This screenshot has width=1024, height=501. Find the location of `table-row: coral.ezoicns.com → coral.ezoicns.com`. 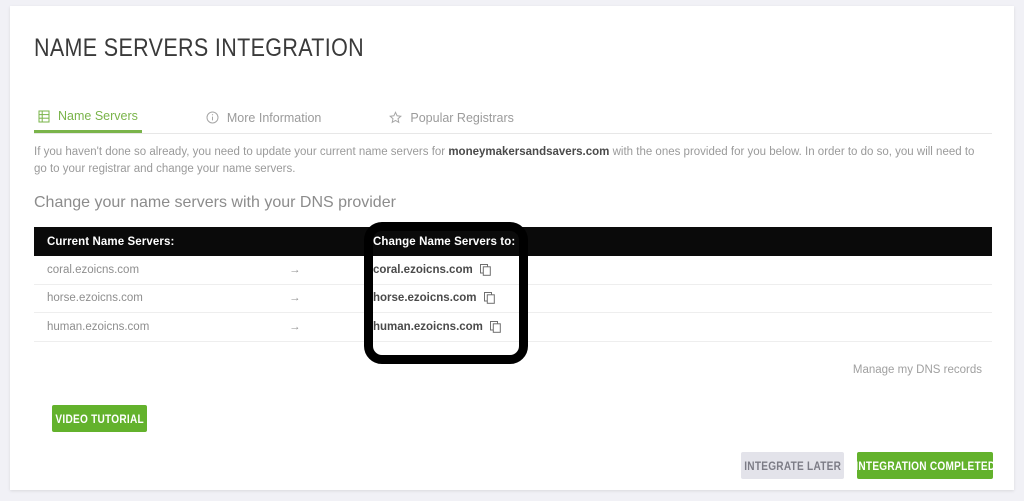

table-row: coral.ezoicns.com → coral.ezoicns.com is located at coordinates (513, 270).